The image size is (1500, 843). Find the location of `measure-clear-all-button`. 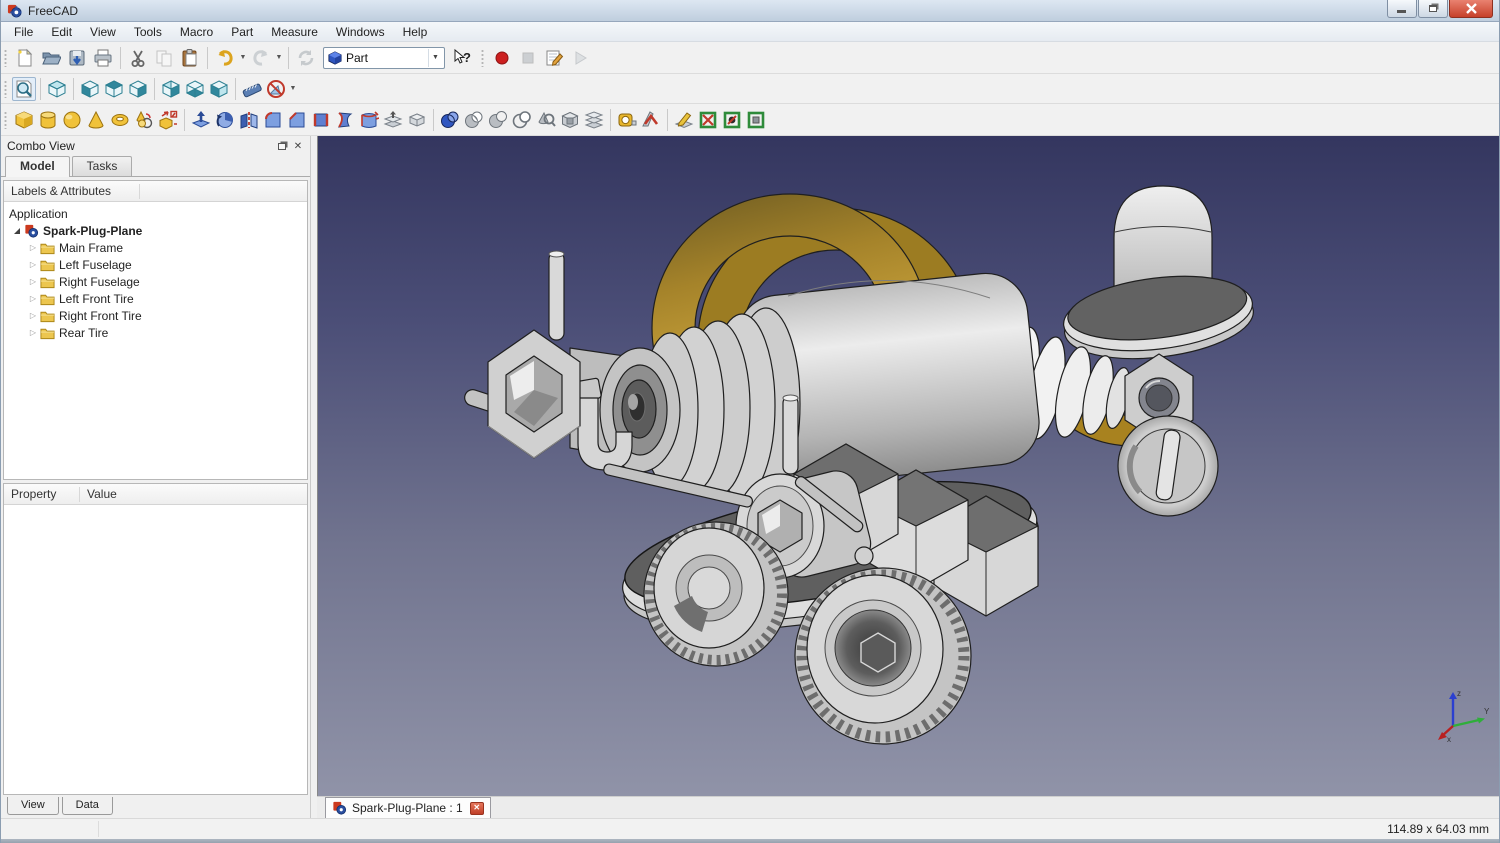

measure-clear-all-button is located at coordinates (708, 120).